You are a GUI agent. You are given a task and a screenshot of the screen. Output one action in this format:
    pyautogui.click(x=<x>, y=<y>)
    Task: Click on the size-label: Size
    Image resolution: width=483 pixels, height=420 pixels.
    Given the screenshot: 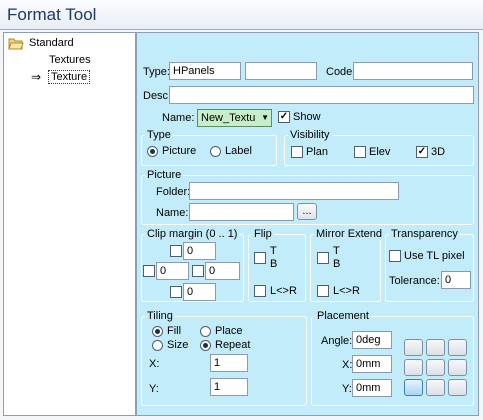 What is the action you would take?
    pyautogui.click(x=178, y=345)
    